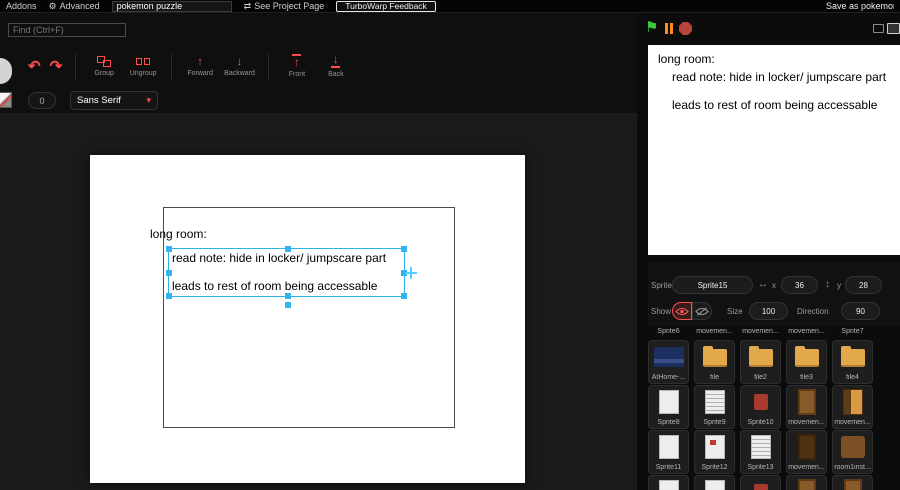 This screenshot has height=490, width=900. Describe the element at coordinates (52, 5) in the screenshot. I see `gear-icon: ⚙` at that location.